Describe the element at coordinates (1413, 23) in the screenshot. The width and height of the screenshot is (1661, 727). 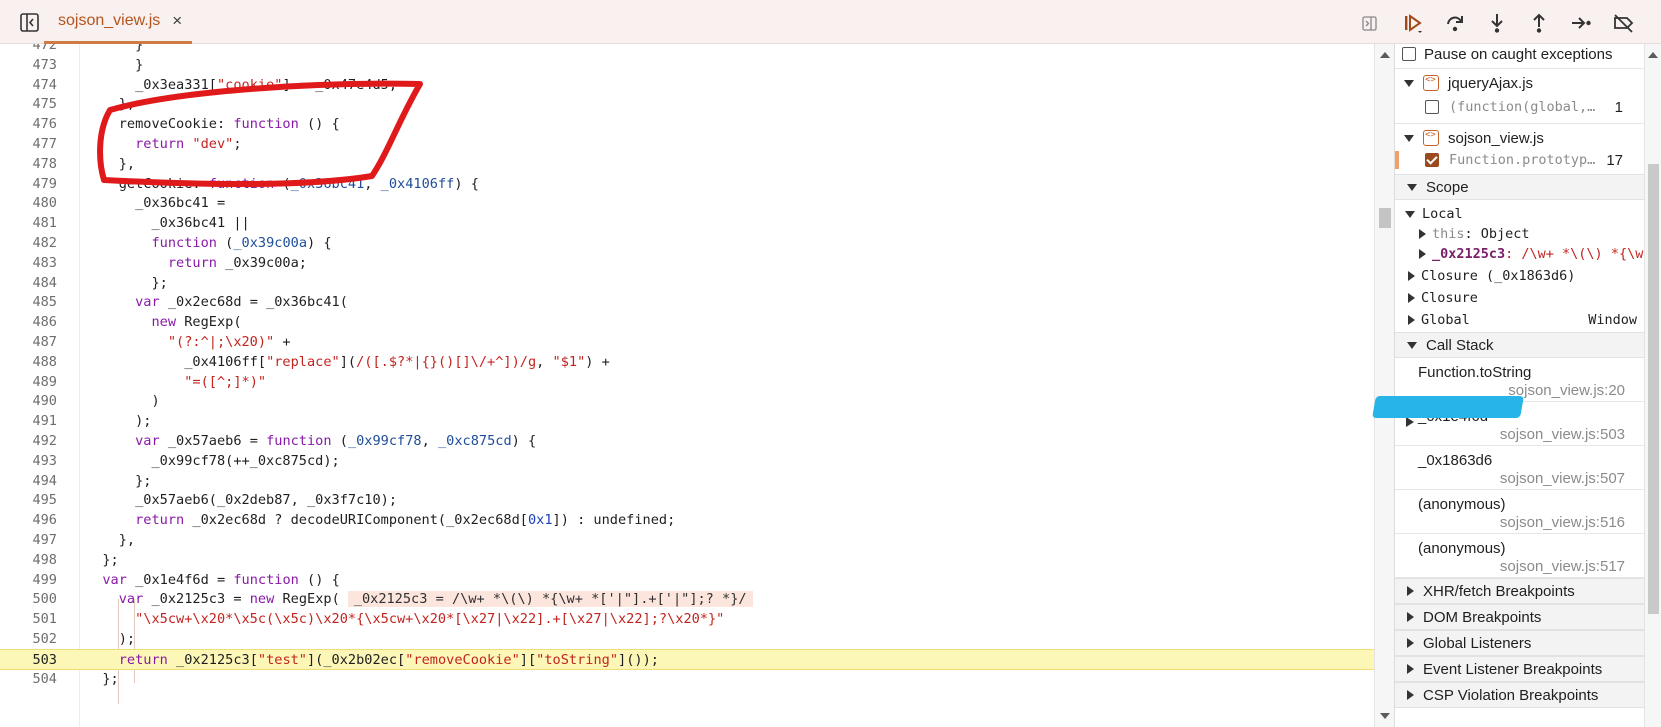
I see `resume-icon` at that location.